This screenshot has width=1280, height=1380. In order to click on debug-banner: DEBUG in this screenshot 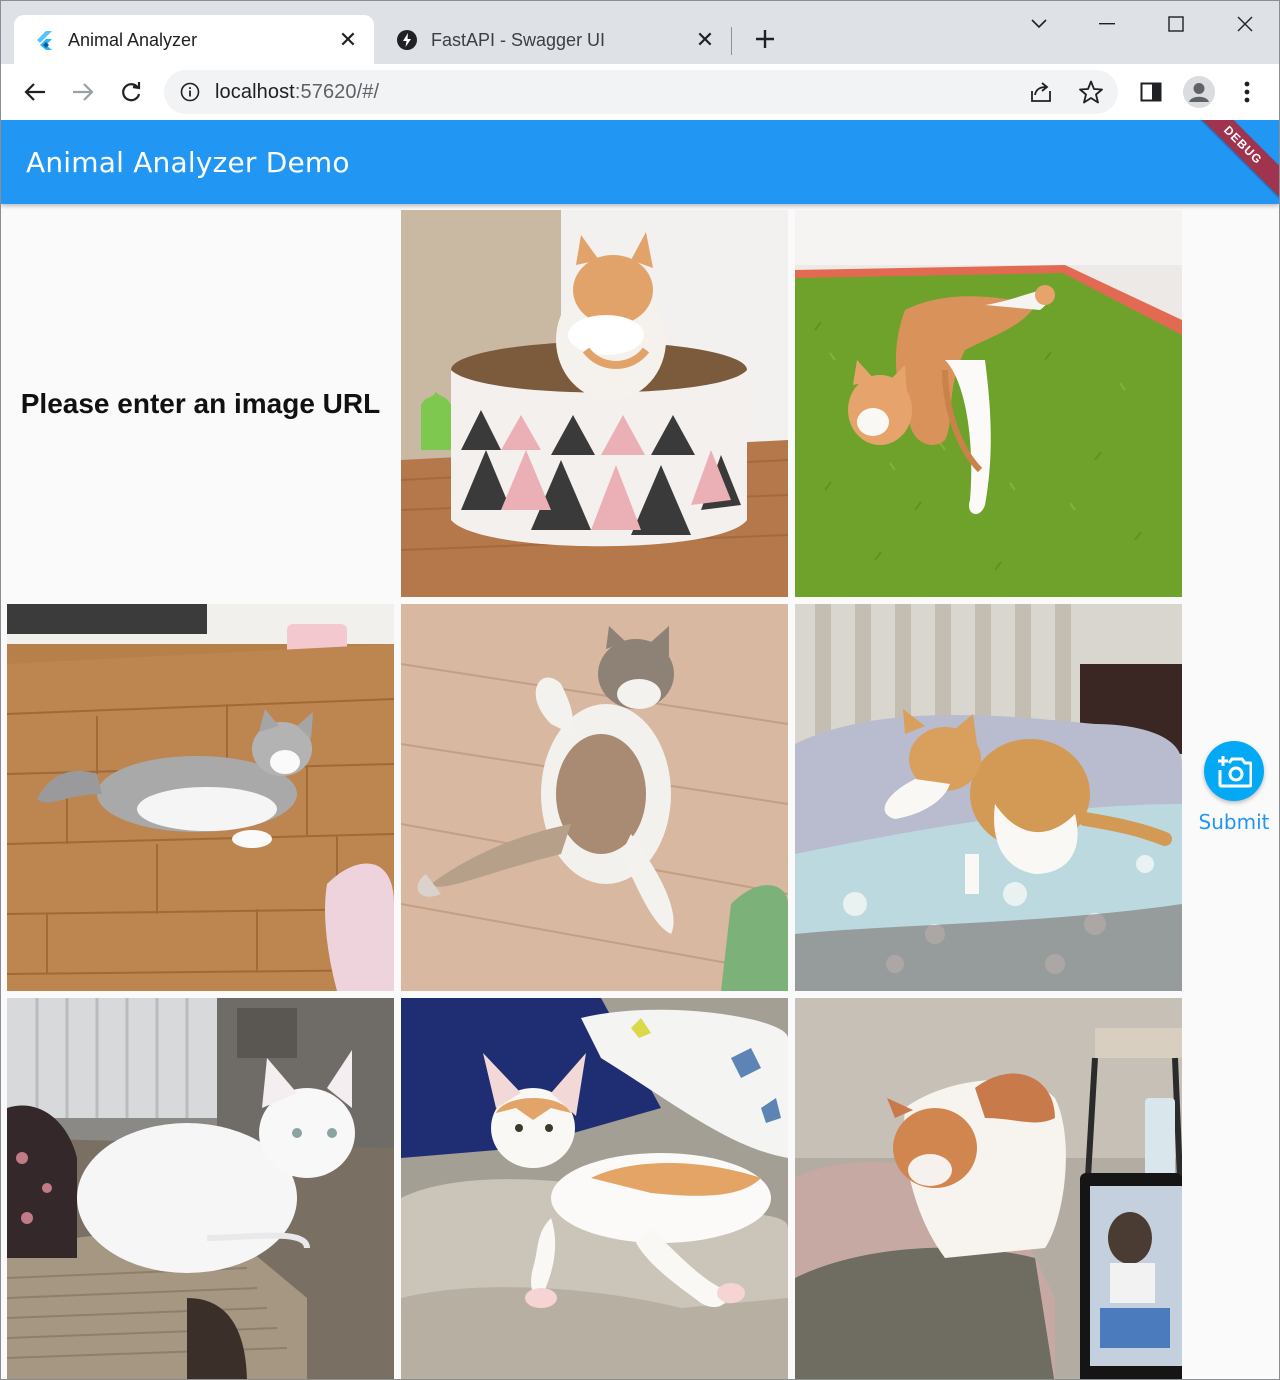, I will do `click(1232, 161)`.